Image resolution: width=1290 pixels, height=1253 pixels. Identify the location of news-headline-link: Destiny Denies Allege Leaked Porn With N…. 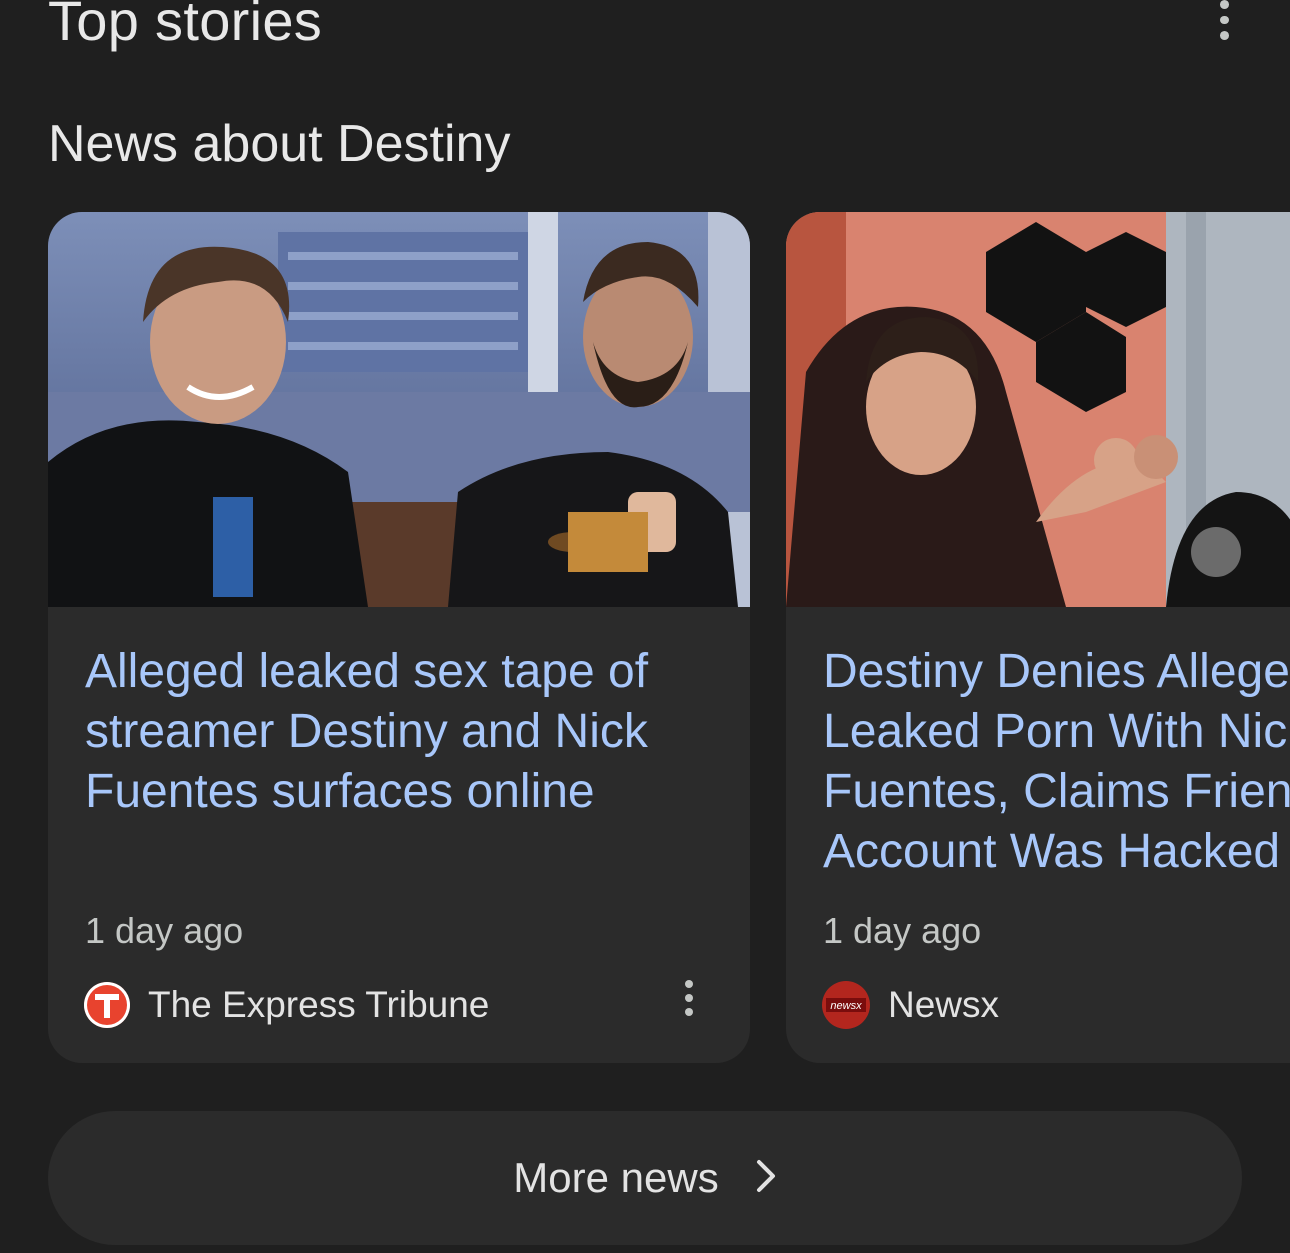
(1056, 762).